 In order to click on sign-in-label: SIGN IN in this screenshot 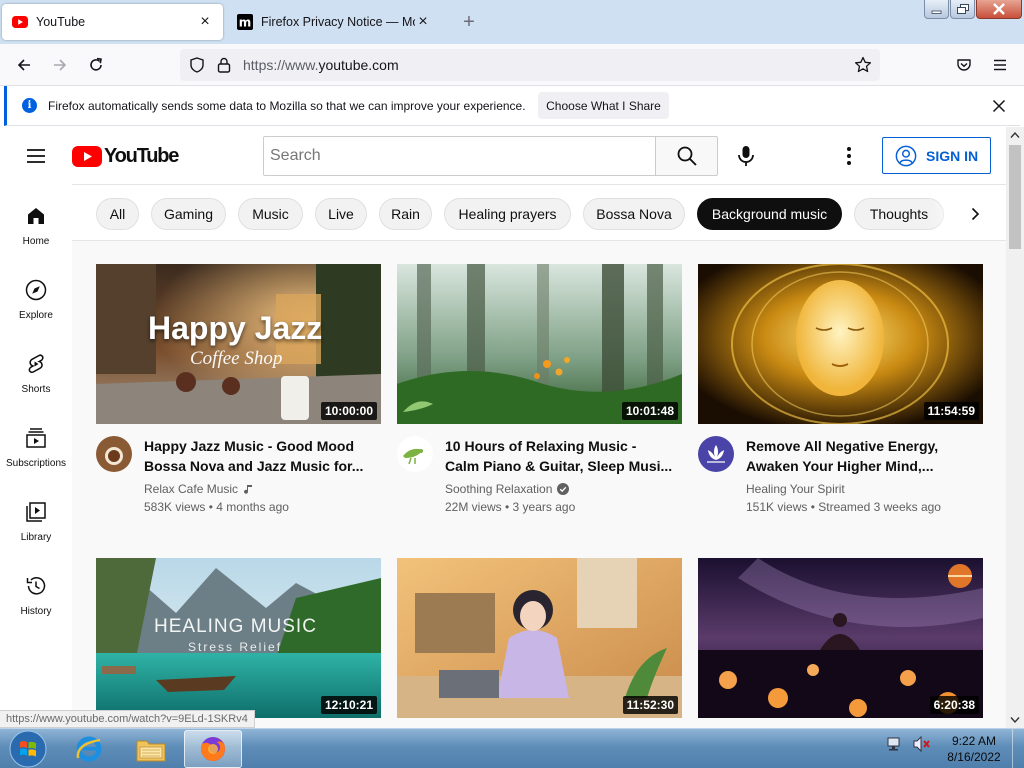, I will do `click(952, 155)`.